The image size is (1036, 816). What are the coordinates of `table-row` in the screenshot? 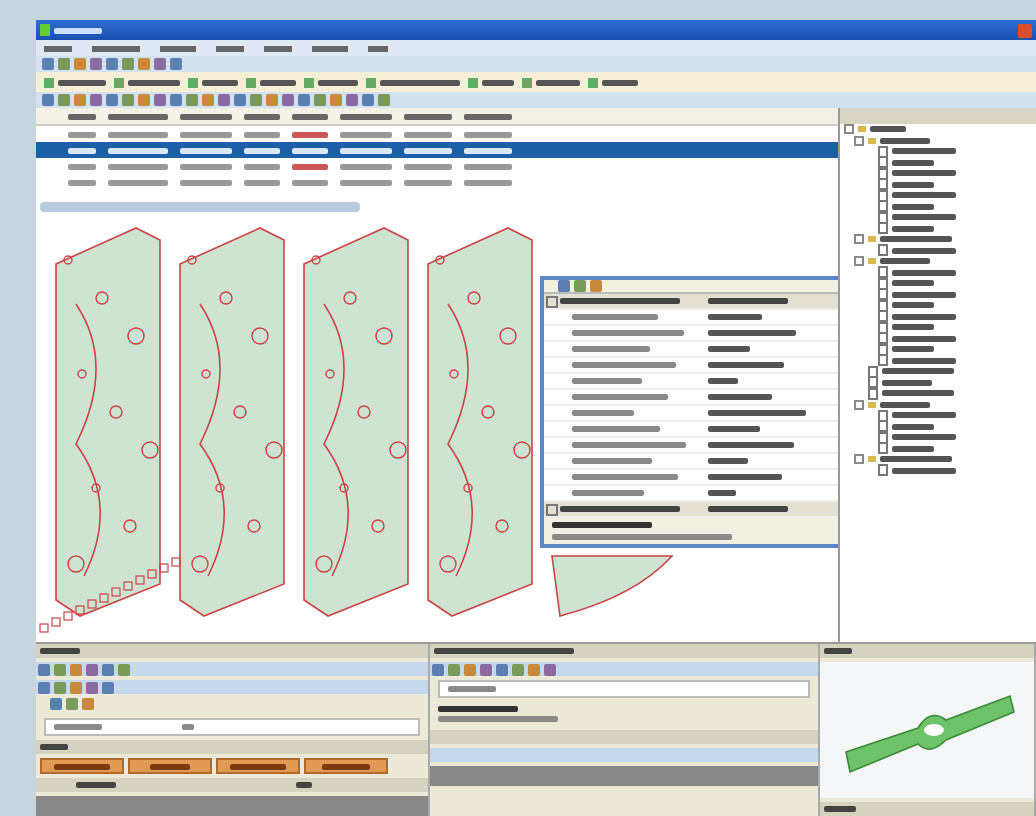 It's located at (437, 150).